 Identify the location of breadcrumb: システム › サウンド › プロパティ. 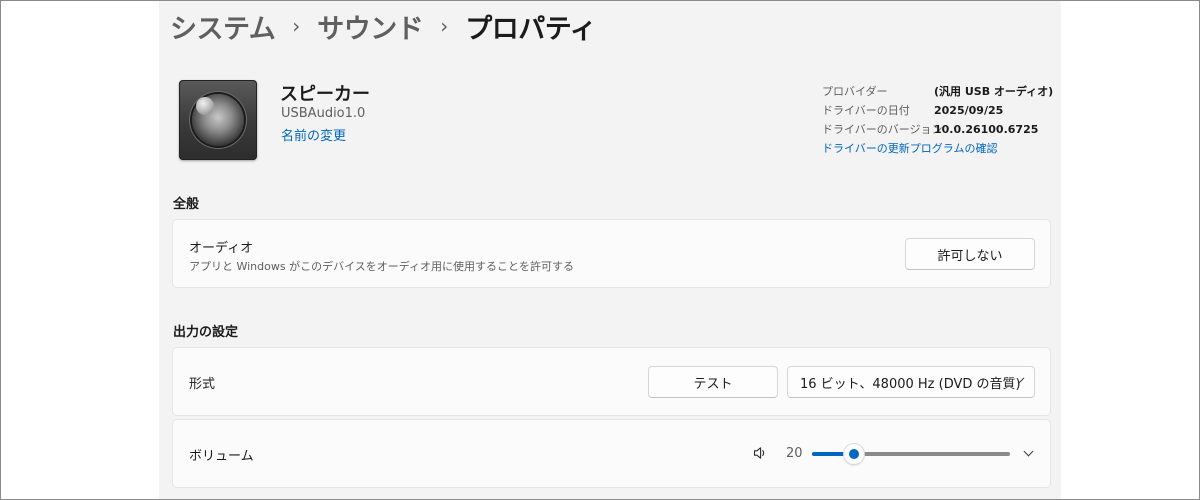
(383, 26).